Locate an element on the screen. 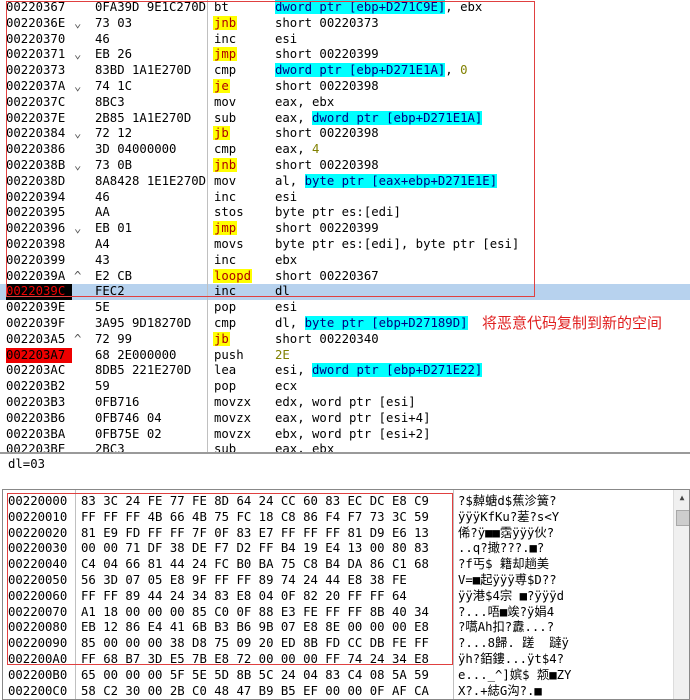 The image size is (690, 700). info-pane: dl=03 is located at coordinates (345, 471).